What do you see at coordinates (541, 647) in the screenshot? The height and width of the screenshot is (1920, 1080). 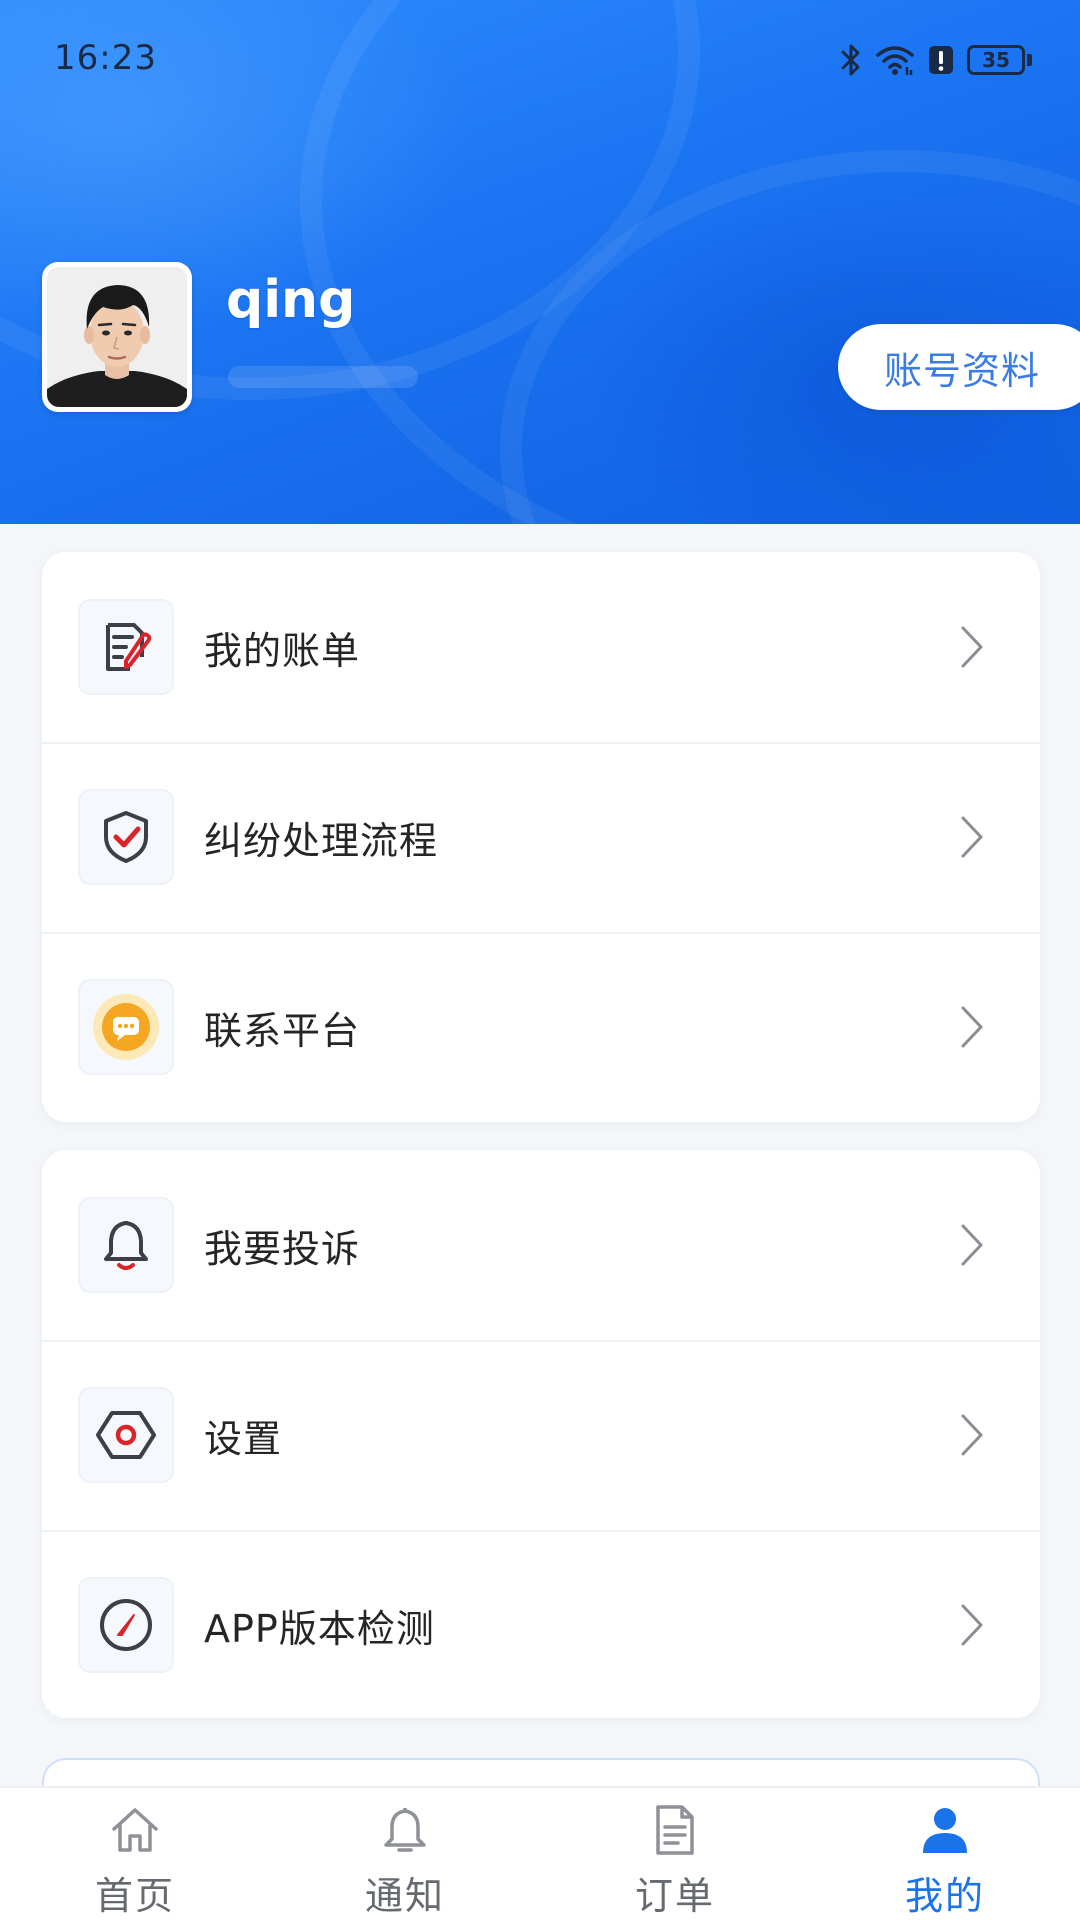 I see `menu-item-my-bills: 我的账单` at bounding box center [541, 647].